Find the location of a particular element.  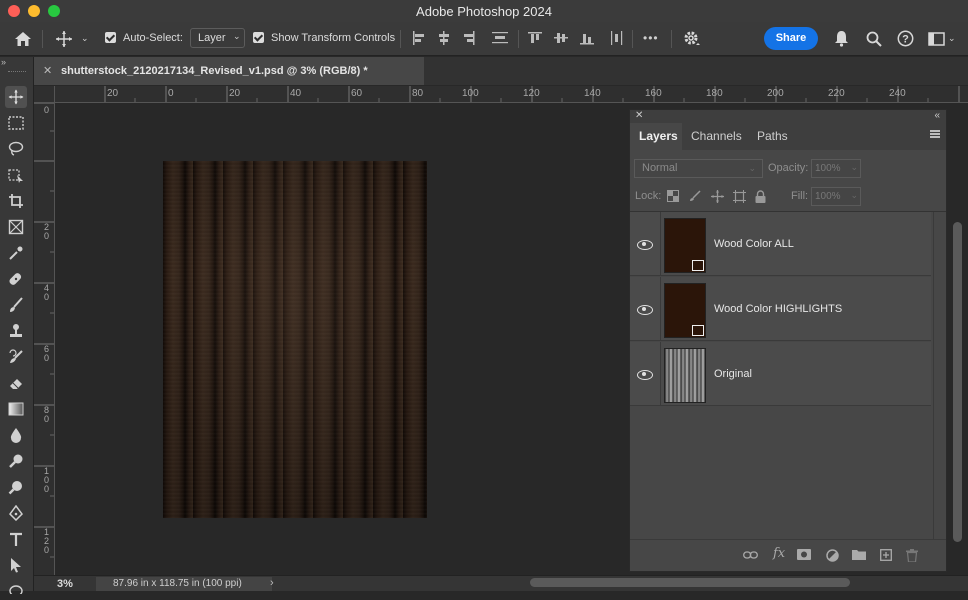

fx-icon: fx is located at coordinates (779, 553).